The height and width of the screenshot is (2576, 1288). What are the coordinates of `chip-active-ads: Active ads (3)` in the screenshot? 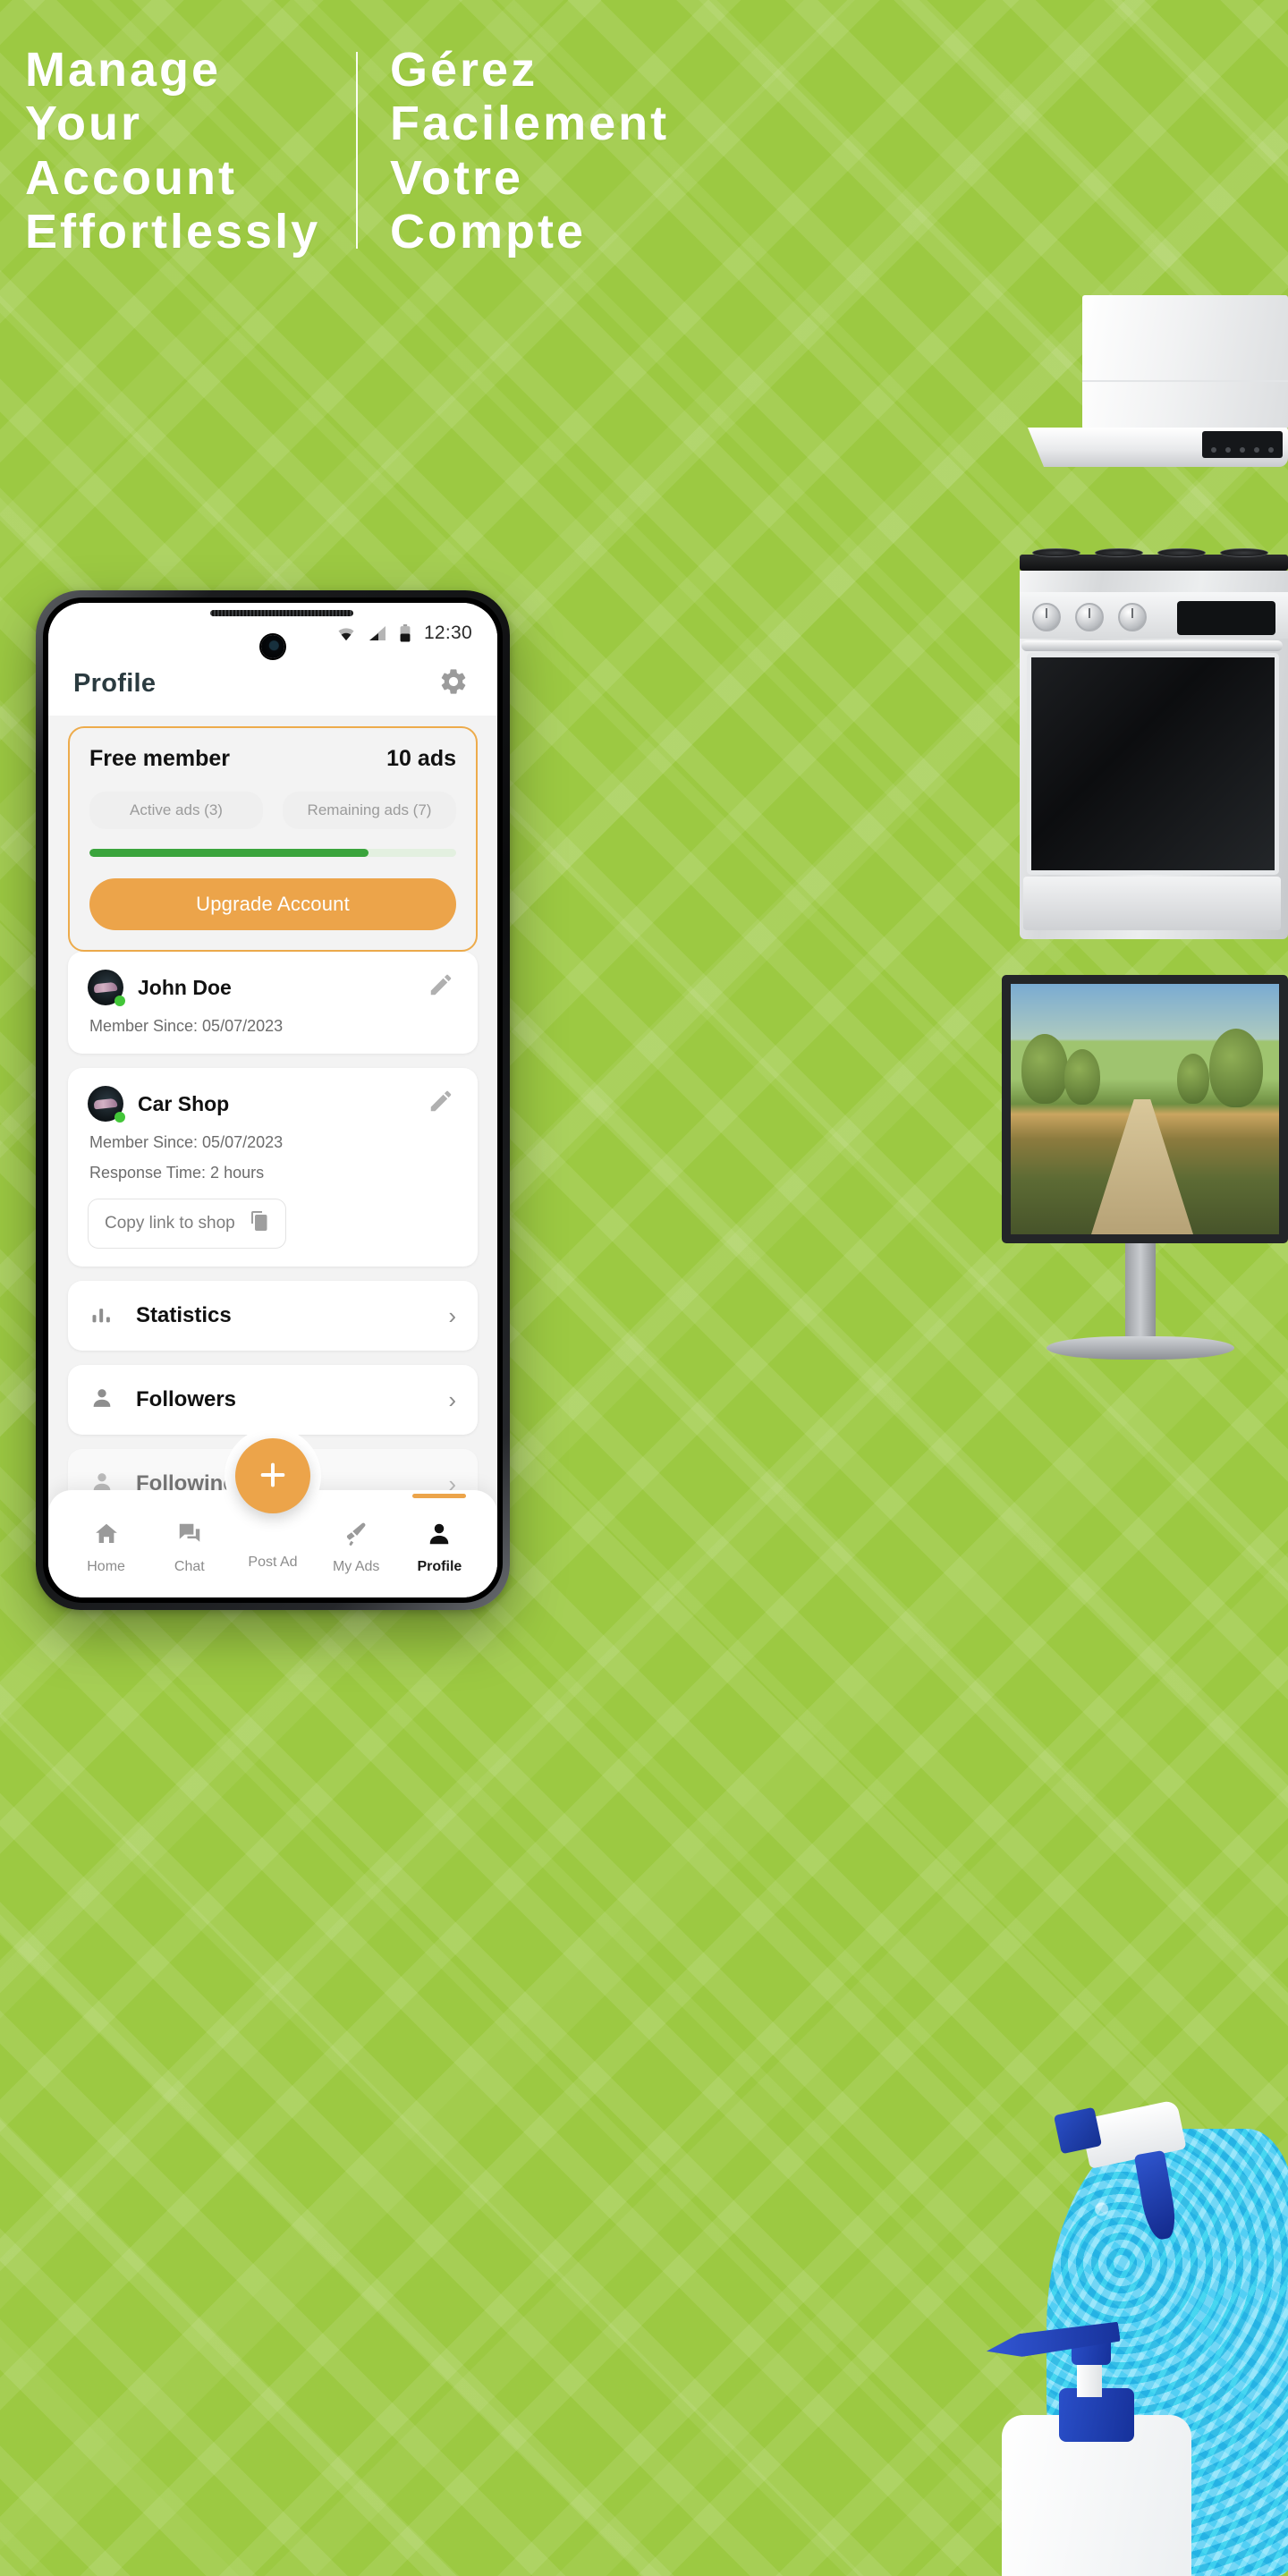 It's located at (176, 810).